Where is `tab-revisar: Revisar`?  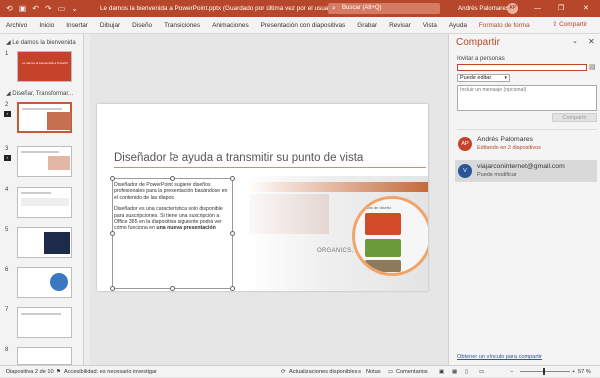 tab-revisar: Revisar is located at coordinates (400, 25).